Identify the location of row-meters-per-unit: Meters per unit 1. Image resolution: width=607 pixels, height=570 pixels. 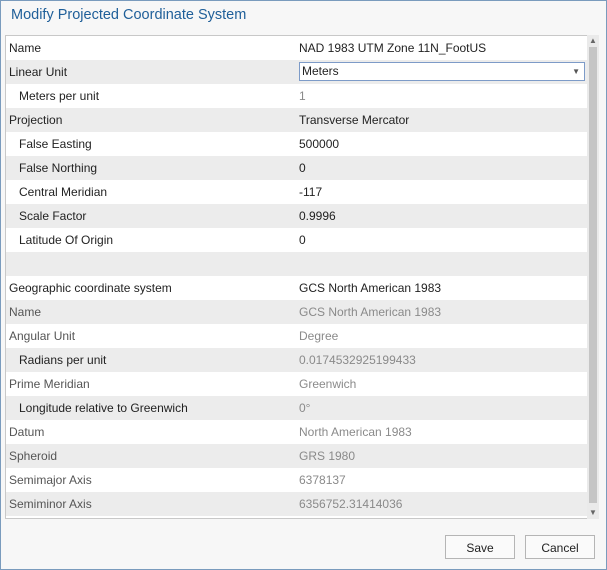
(297, 96).